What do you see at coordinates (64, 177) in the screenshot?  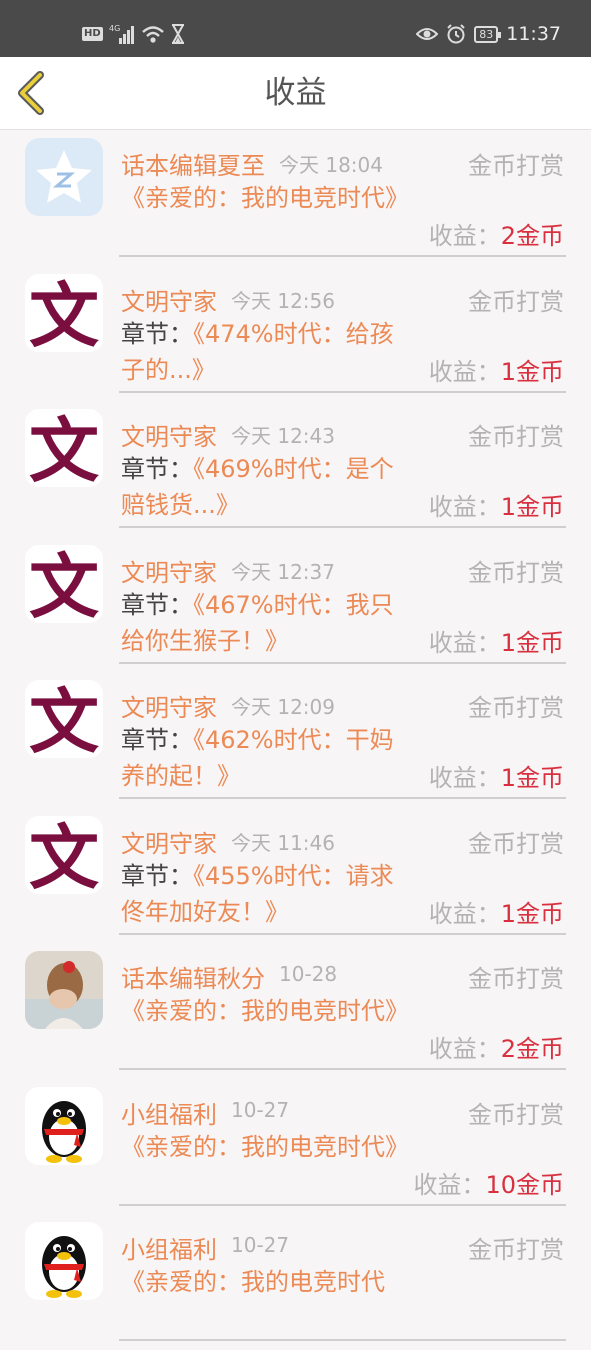 I see `qq-zone-star-icon` at bounding box center [64, 177].